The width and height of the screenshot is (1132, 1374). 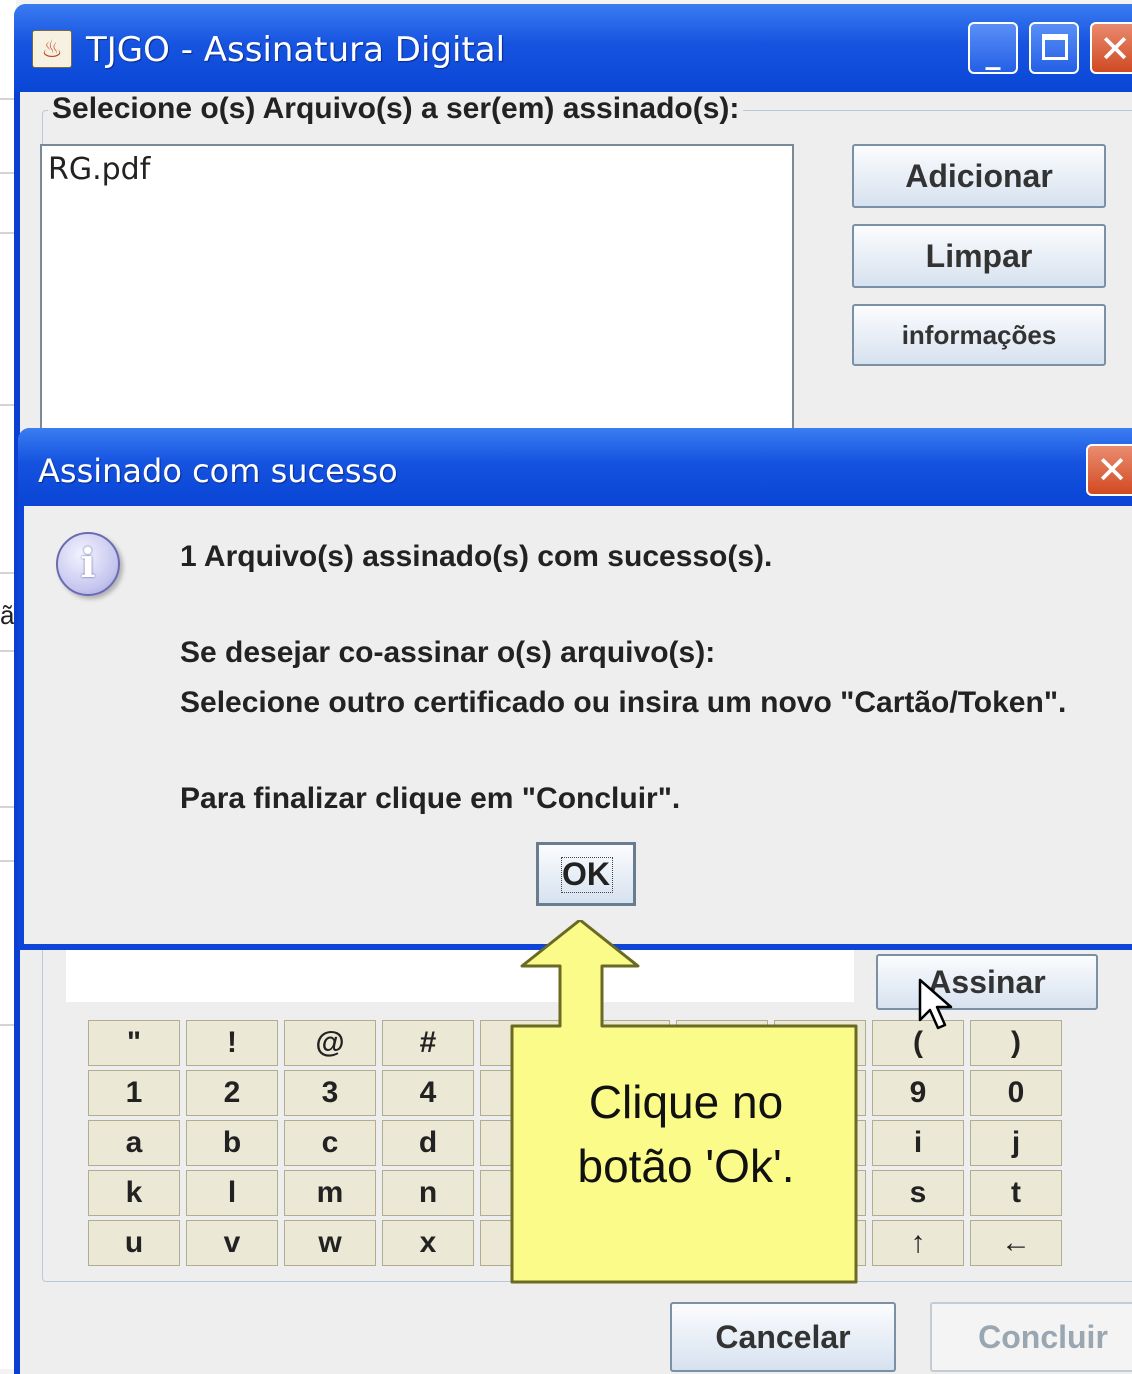 What do you see at coordinates (476, 556) in the screenshot?
I see `message-line: 1 Arquivo(s) assinado(s) com sucesso(s).` at bounding box center [476, 556].